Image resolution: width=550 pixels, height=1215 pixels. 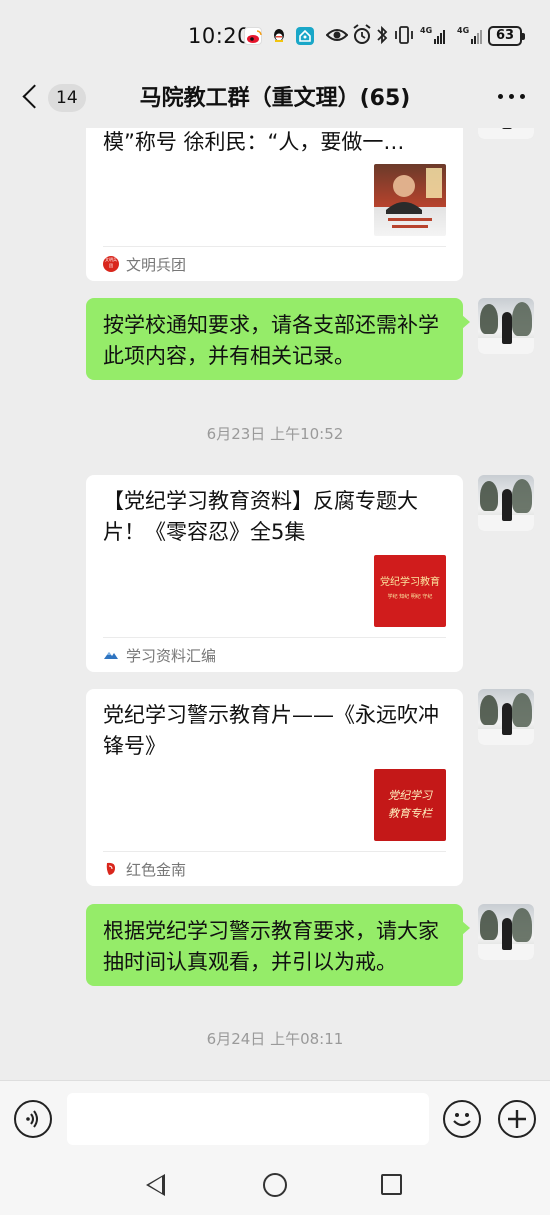 I want to click on input-bar, so click(x=275, y=1118).